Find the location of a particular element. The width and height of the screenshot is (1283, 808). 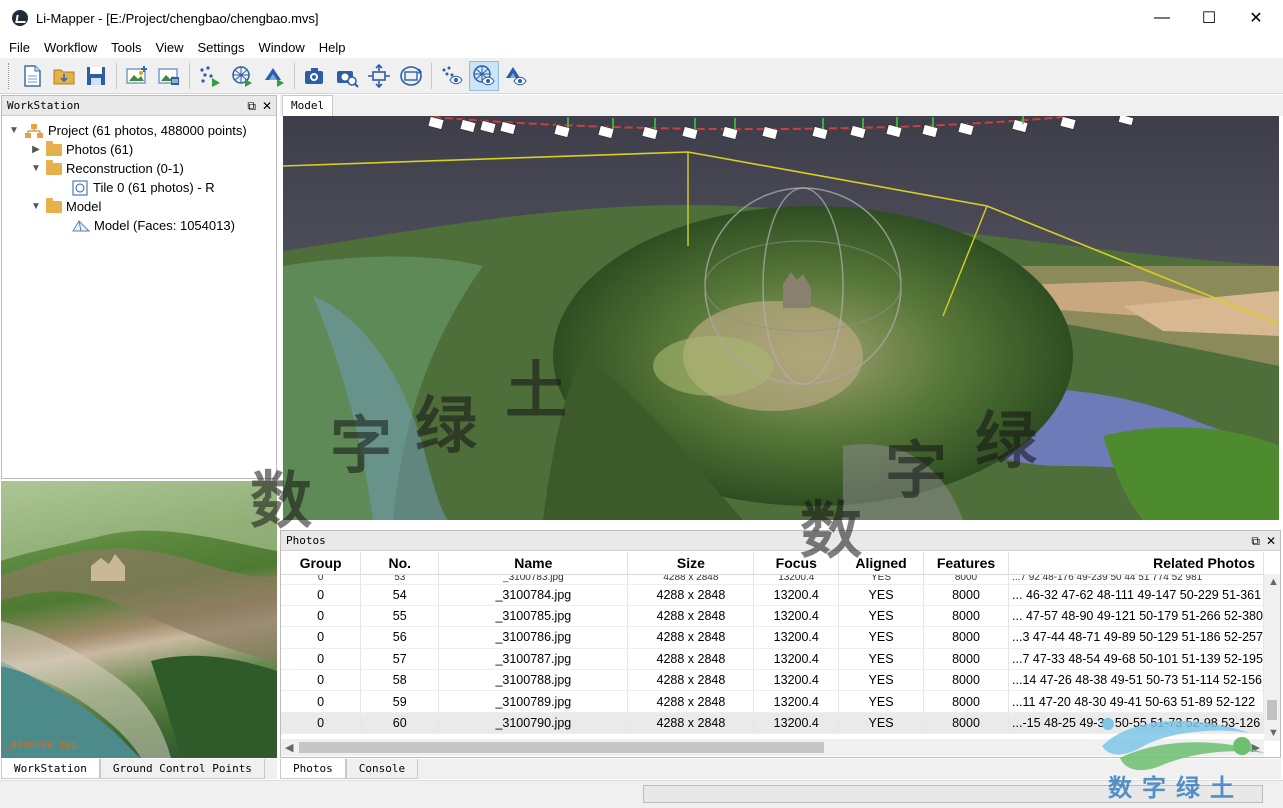

fit-view-icon is located at coordinates (379, 75).